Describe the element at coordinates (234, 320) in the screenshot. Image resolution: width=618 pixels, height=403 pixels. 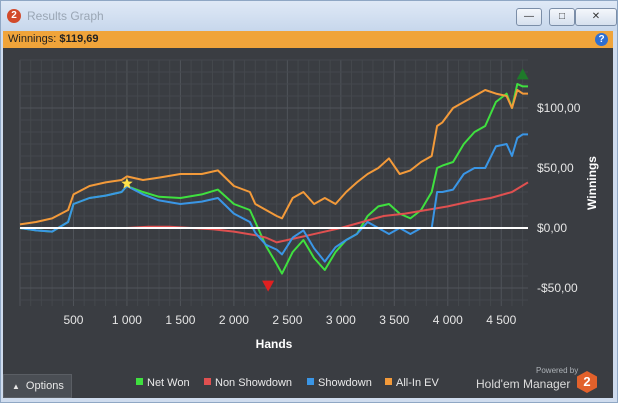
I see `x-tick-label: 2 000` at that location.